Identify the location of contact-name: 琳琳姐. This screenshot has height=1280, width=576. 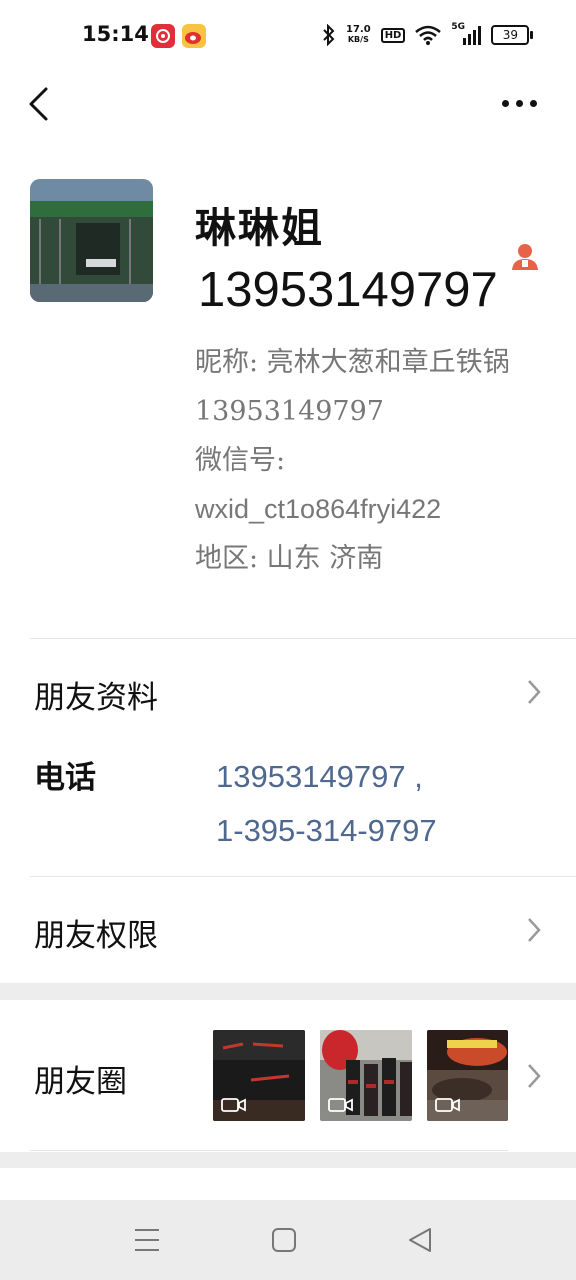
(259, 228).